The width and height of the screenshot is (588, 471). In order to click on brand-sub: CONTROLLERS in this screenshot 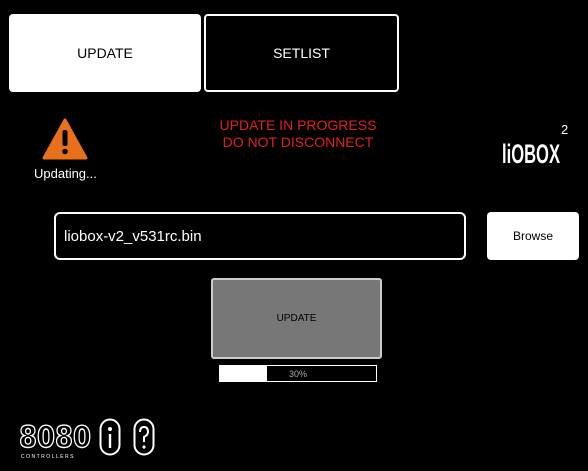, I will do `click(48, 457)`.